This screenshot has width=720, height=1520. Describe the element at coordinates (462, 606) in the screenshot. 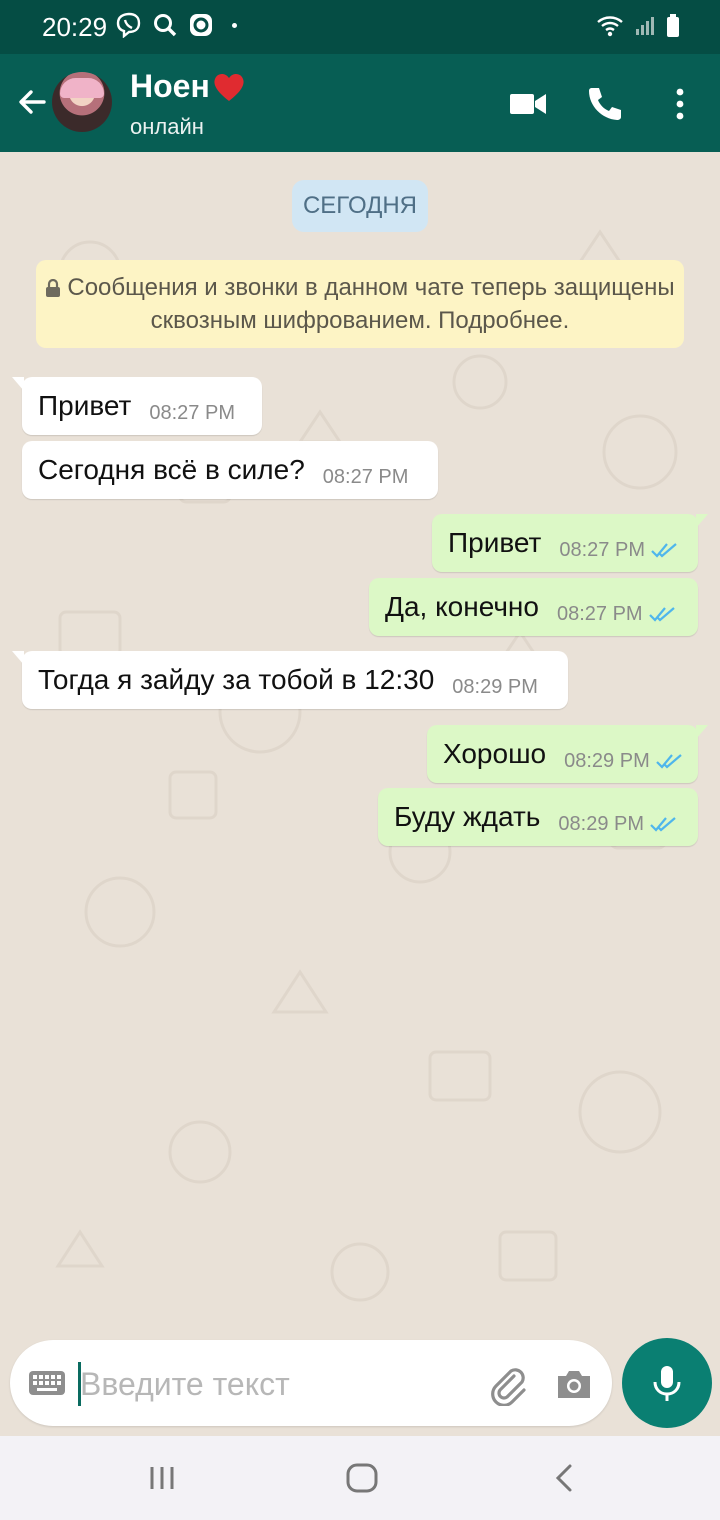

I see `message-text: Да, конечно` at that location.